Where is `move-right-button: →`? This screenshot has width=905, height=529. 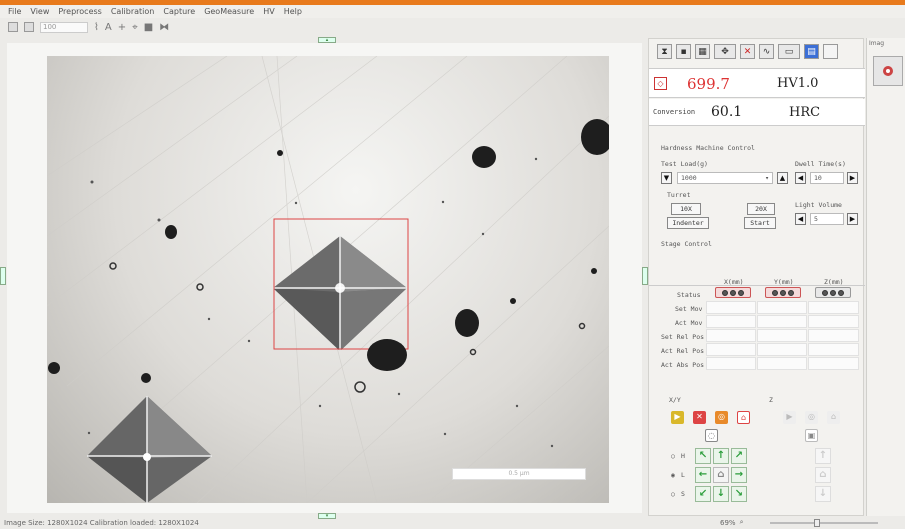 move-right-button: → is located at coordinates (739, 475).